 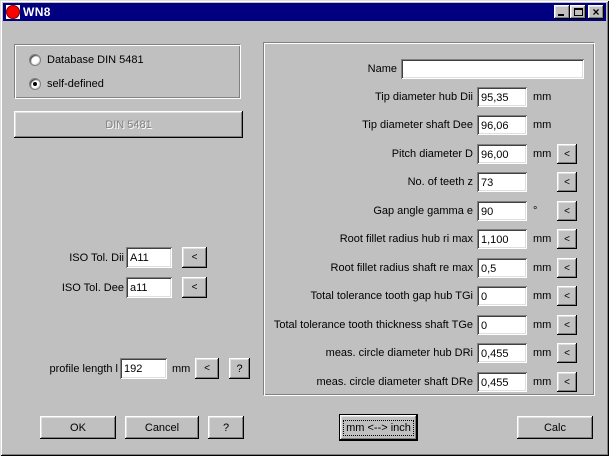 I want to click on mm-inch-toggle-label: mm <--> inch, so click(x=378, y=427).